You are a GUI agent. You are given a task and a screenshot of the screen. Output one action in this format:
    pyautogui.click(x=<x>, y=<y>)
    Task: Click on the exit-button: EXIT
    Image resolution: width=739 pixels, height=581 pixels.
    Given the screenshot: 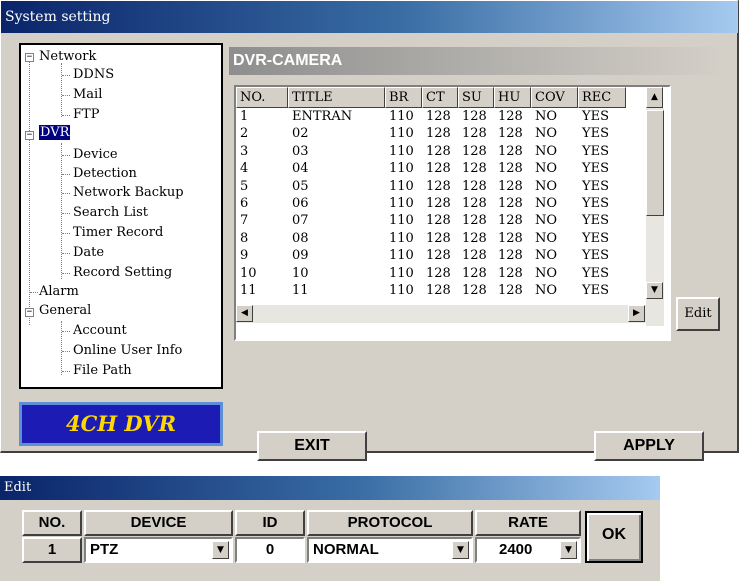 What is the action you would take?
    pyautogui.click(x=312, y=446)
    